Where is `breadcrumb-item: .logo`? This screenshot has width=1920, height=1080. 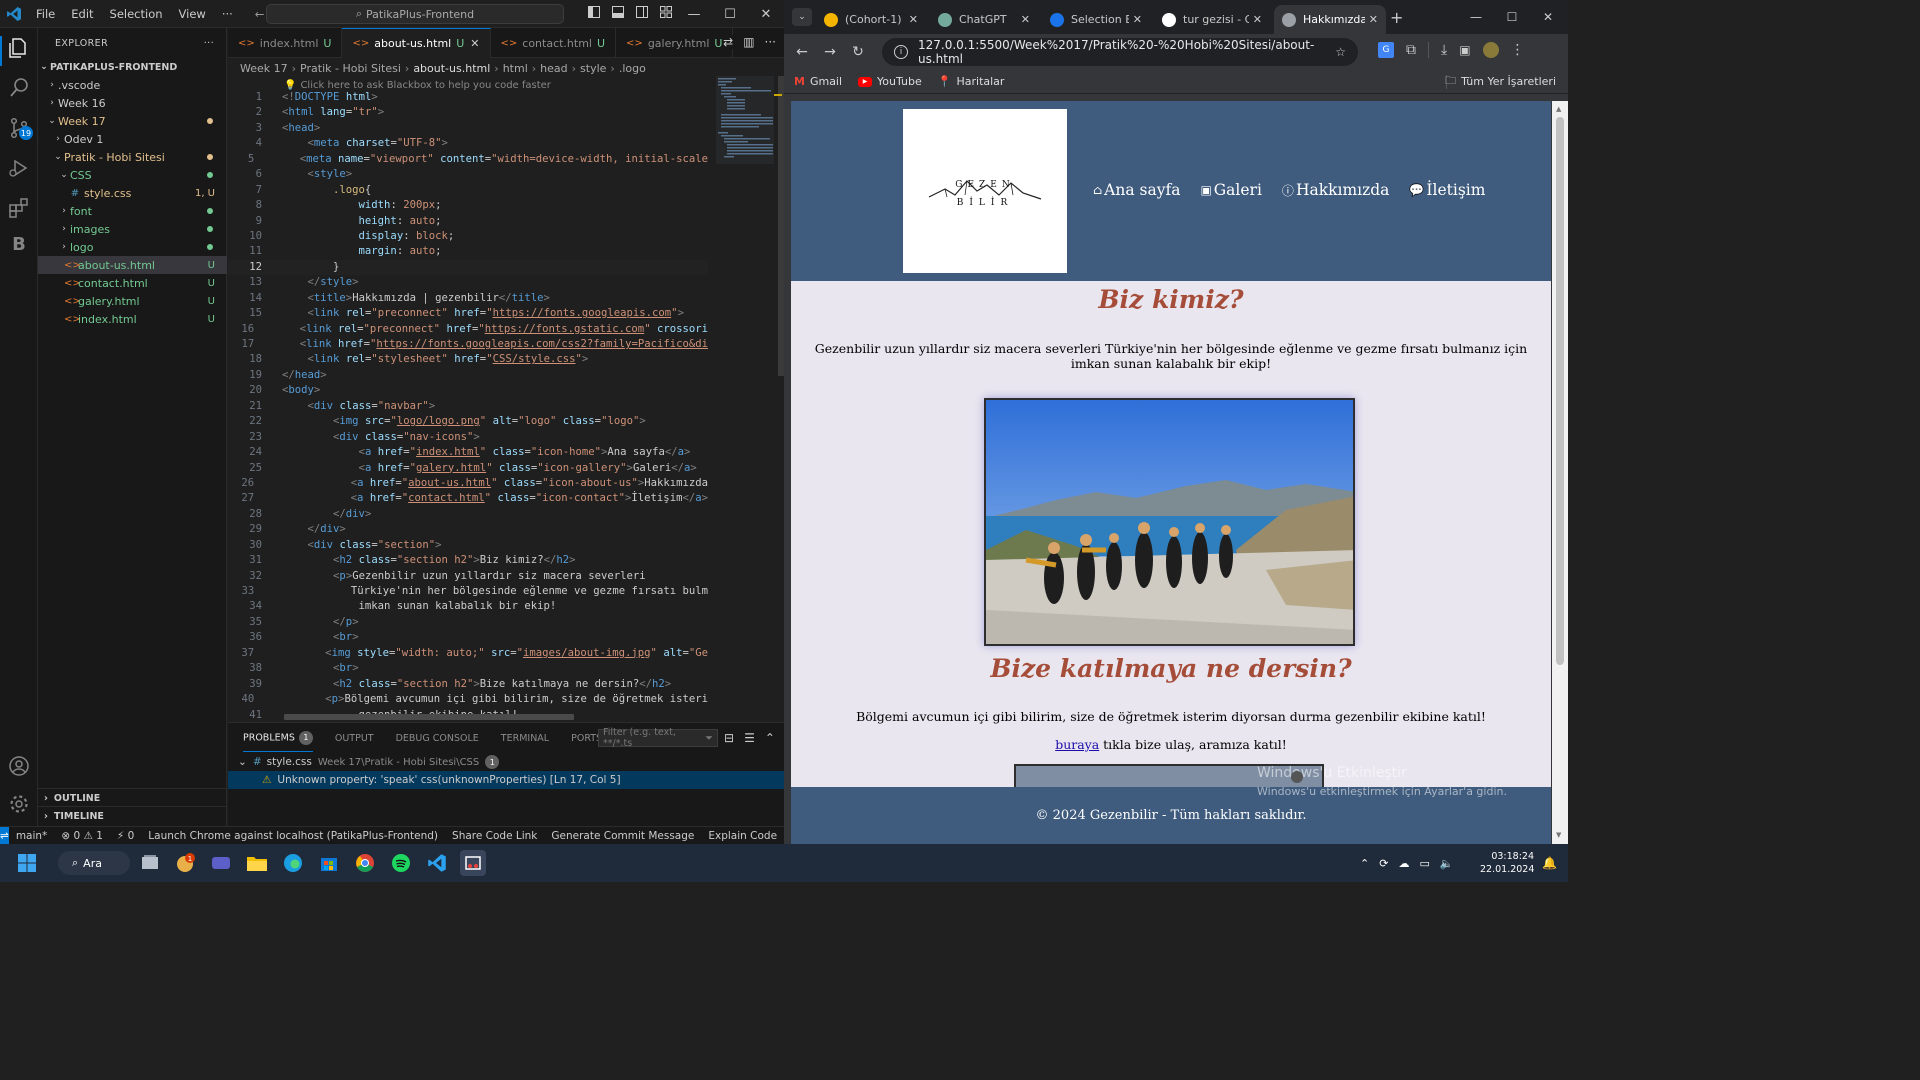 breadcrumb-item: .logo is located at coordinates (632, 68).